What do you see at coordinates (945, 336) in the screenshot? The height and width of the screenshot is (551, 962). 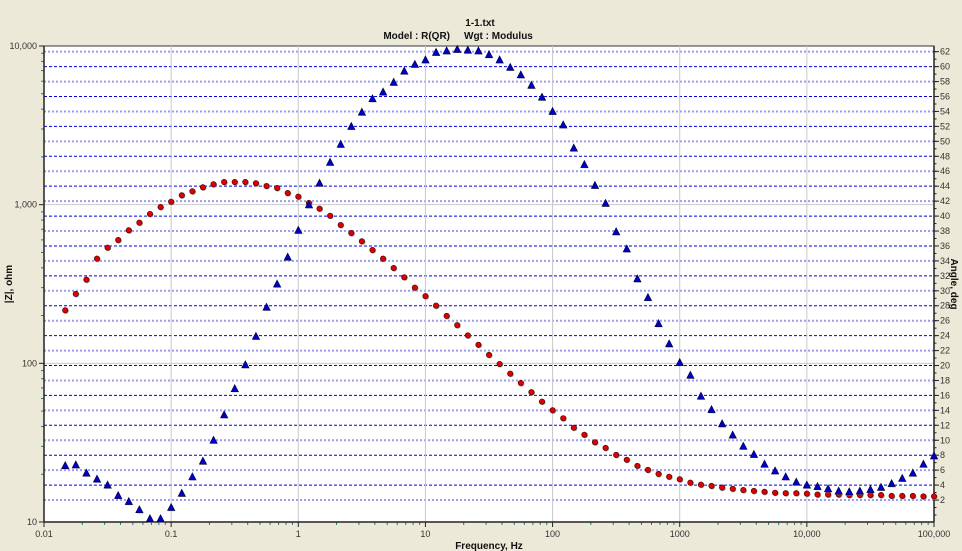 I see `y-right-tick-label: 24` at bounding box center [945, 336].